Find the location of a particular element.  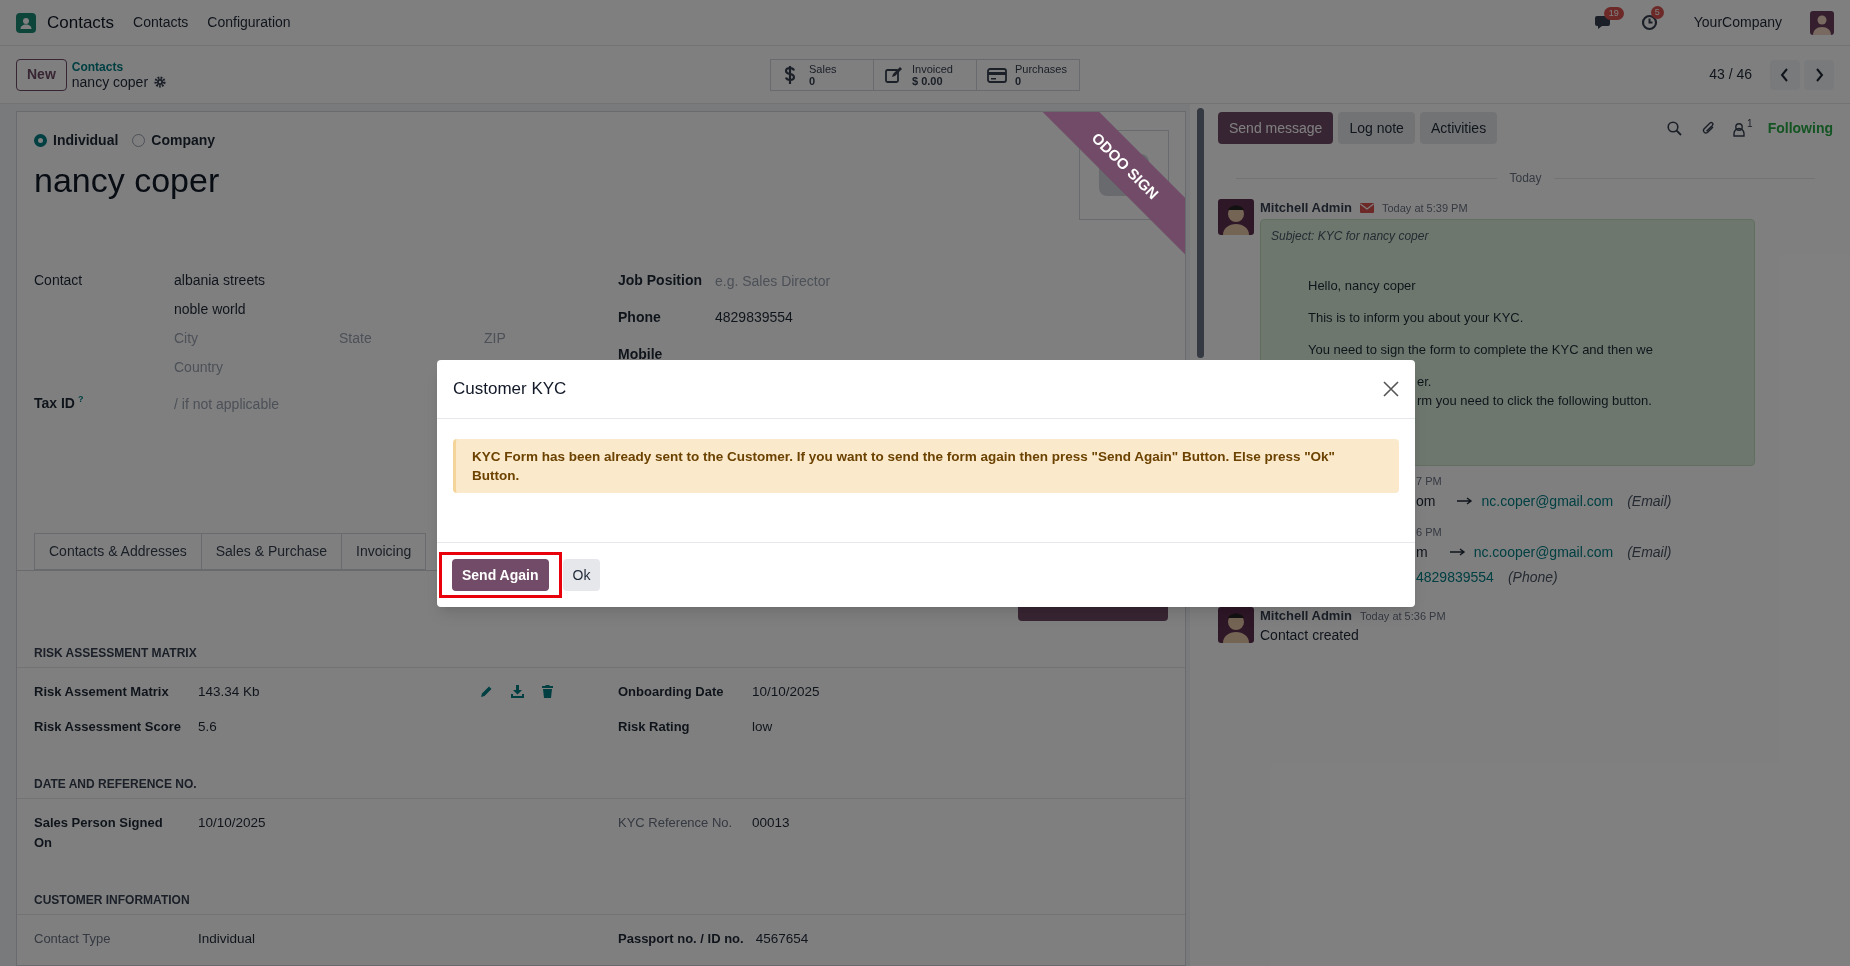

dialog-title: Customer KYC is located at coordinates (510, 389).